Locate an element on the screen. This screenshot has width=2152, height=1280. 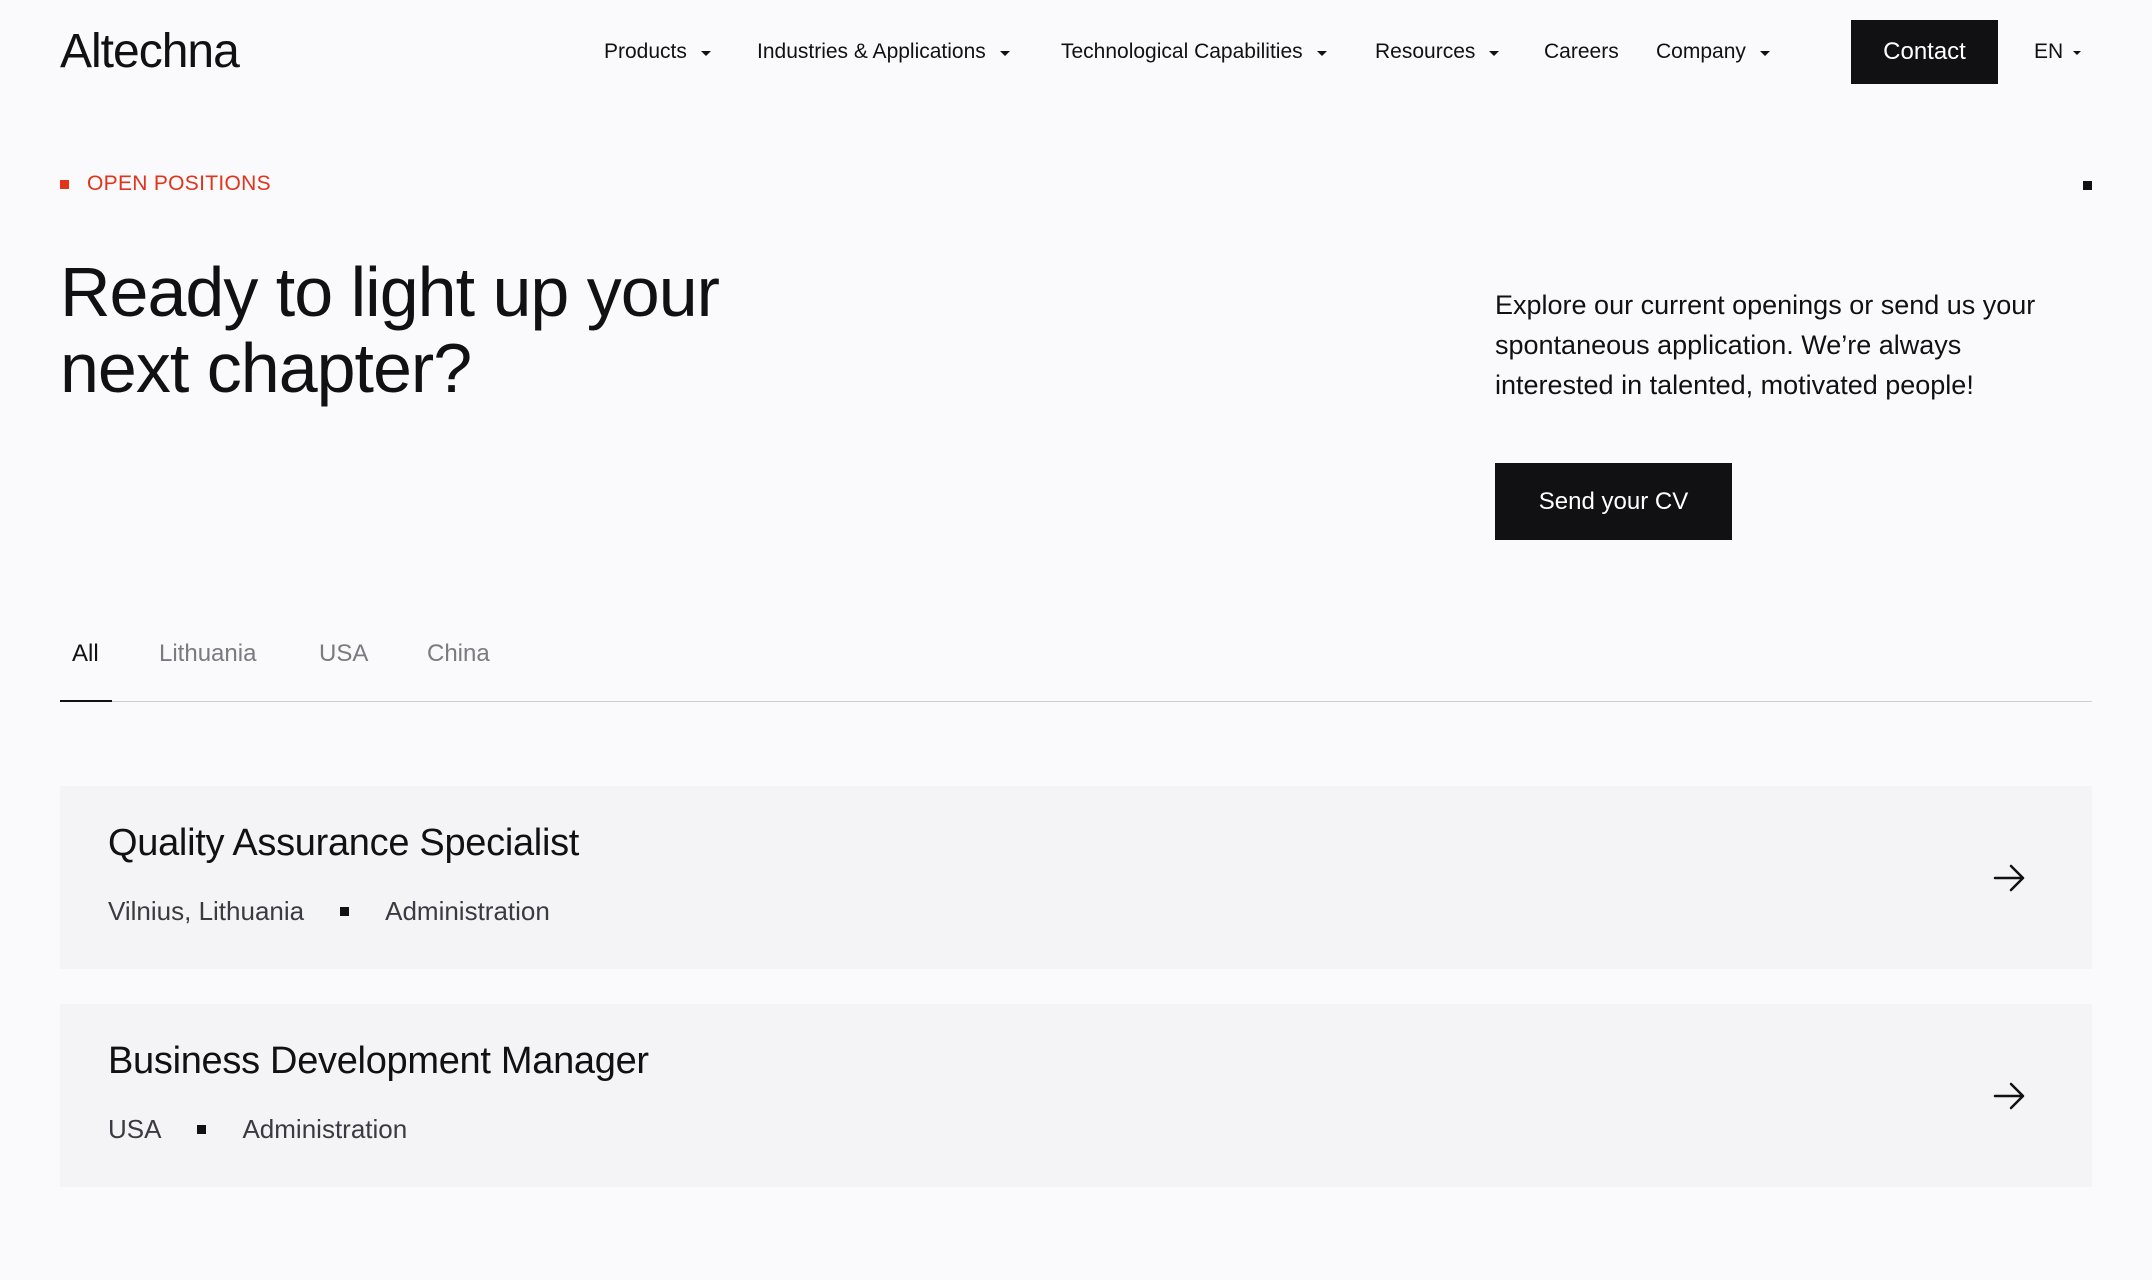
nav-item-label: Industries & Applications is located at coordinates (871, 51).